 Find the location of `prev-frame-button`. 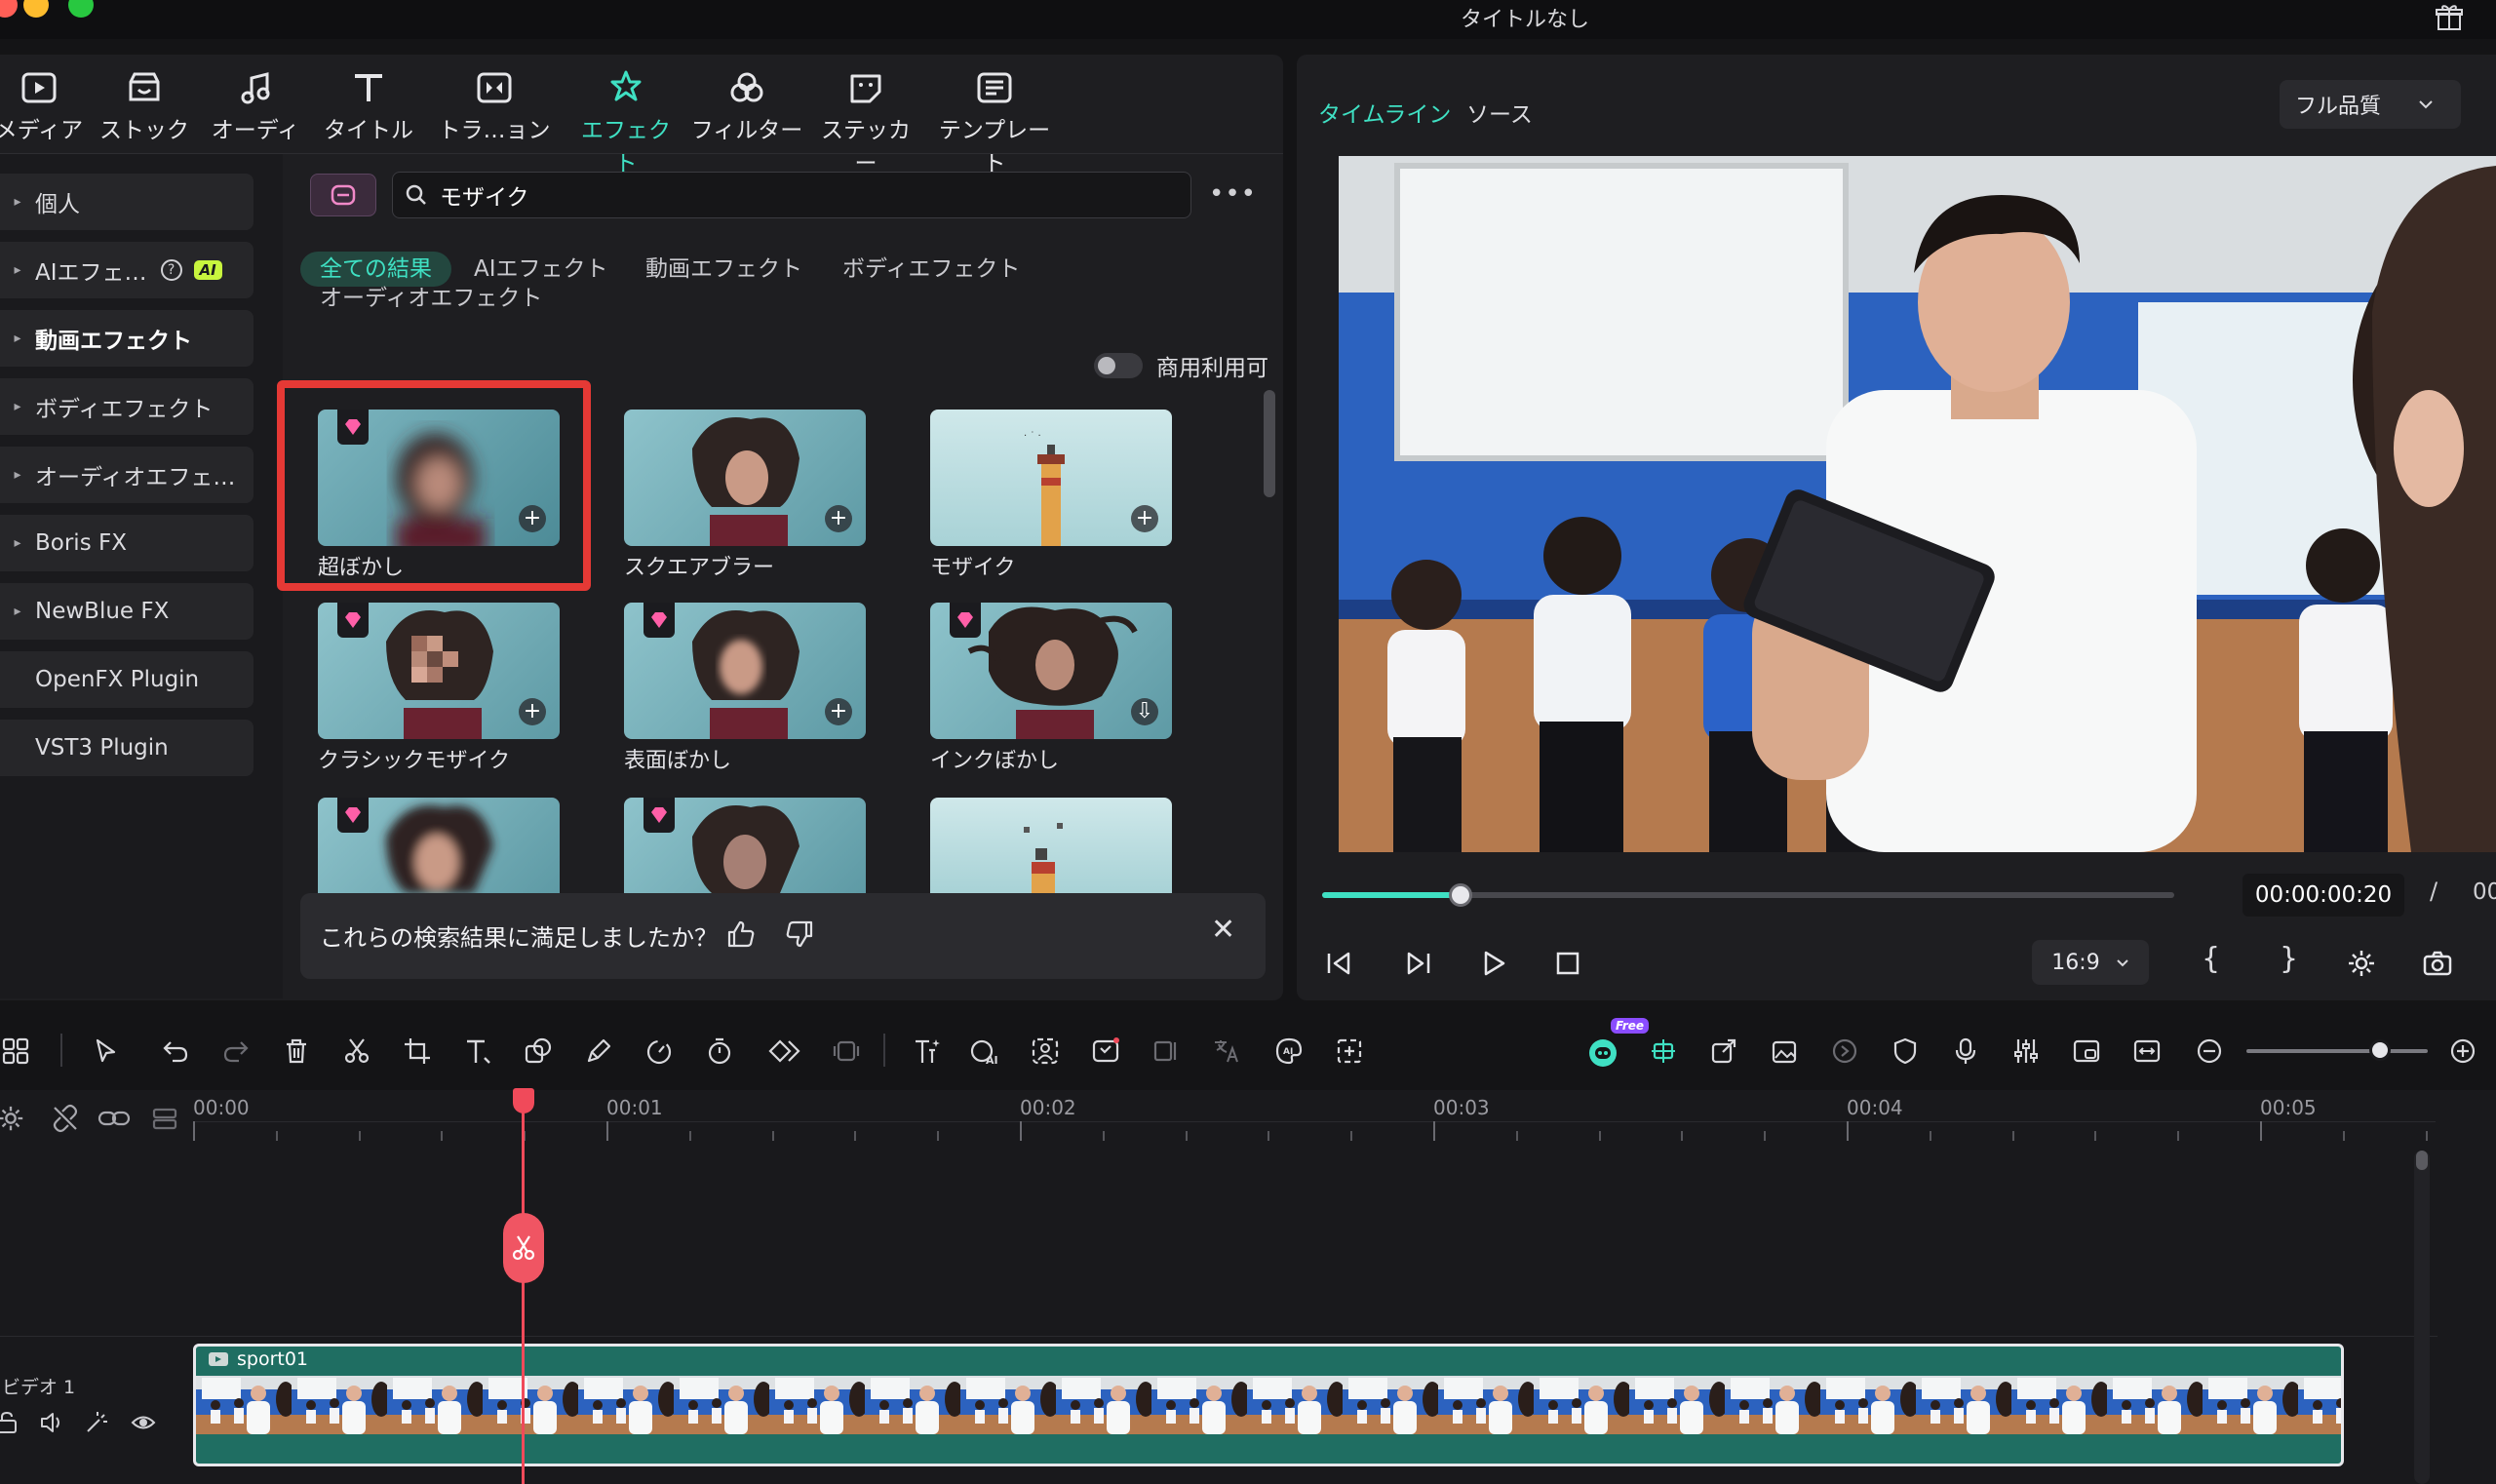

prev-frame-button is located at coordinates (1339, 963).